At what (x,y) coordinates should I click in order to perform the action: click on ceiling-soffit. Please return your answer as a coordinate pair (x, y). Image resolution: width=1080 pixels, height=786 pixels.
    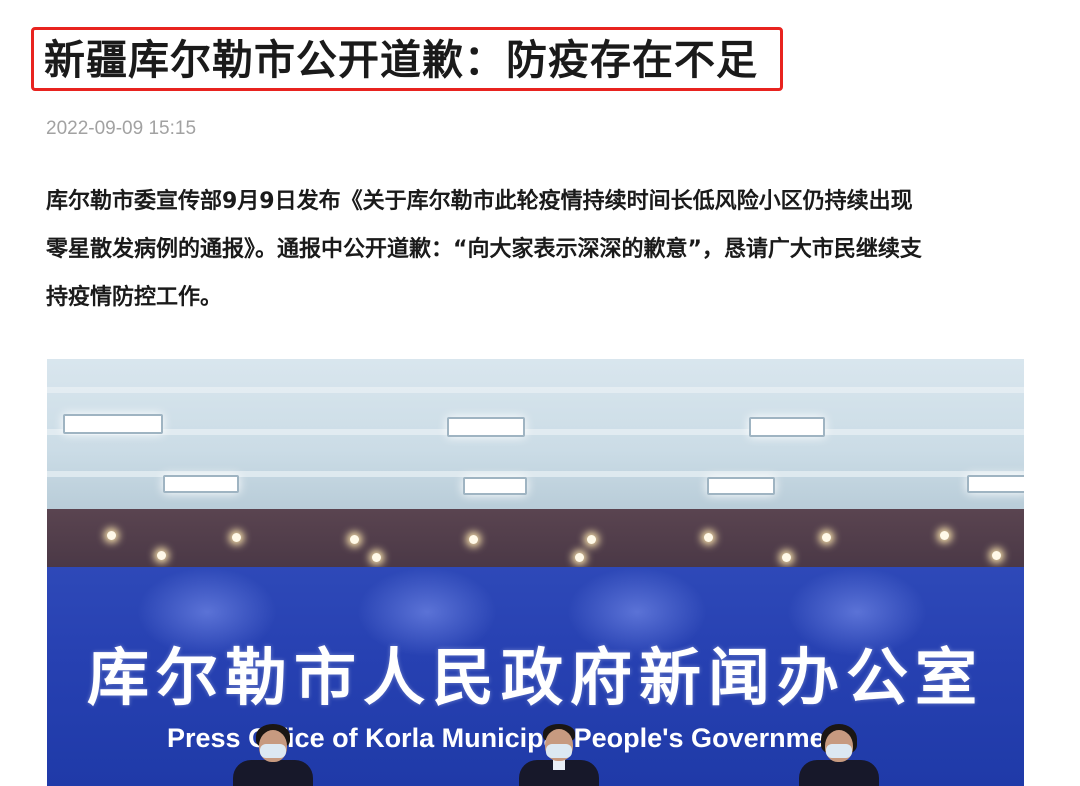
    Looking at the image, I should click on (535, 539).